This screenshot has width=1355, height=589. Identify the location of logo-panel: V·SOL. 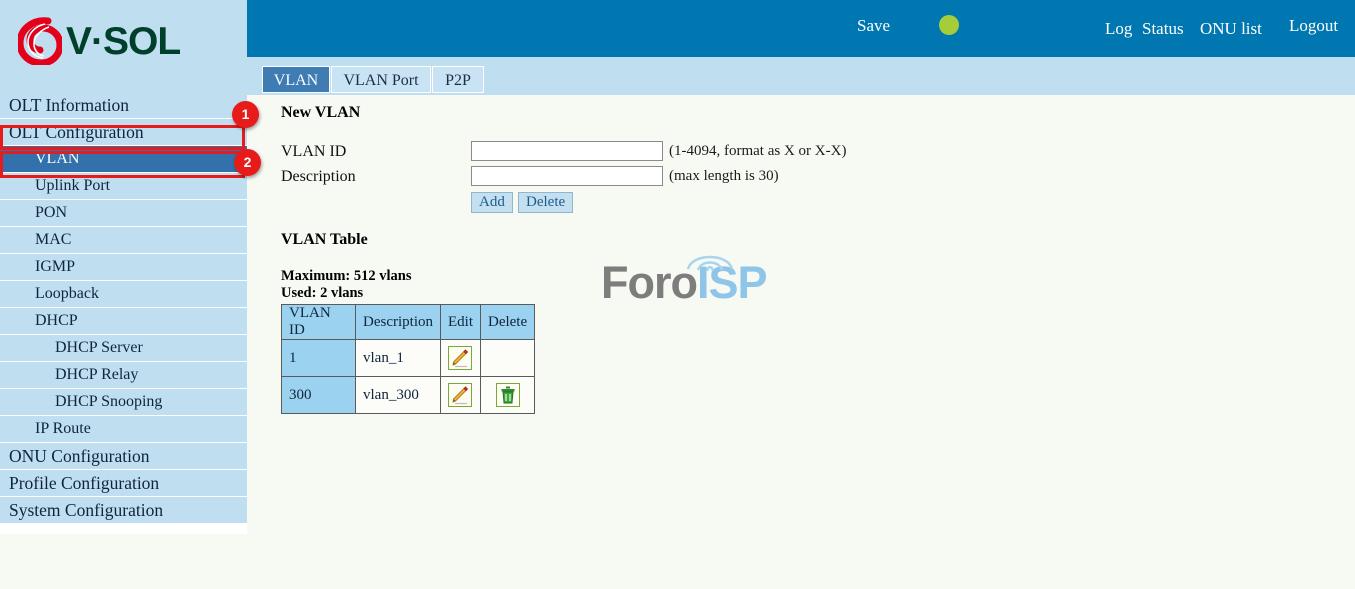
(123, 46).